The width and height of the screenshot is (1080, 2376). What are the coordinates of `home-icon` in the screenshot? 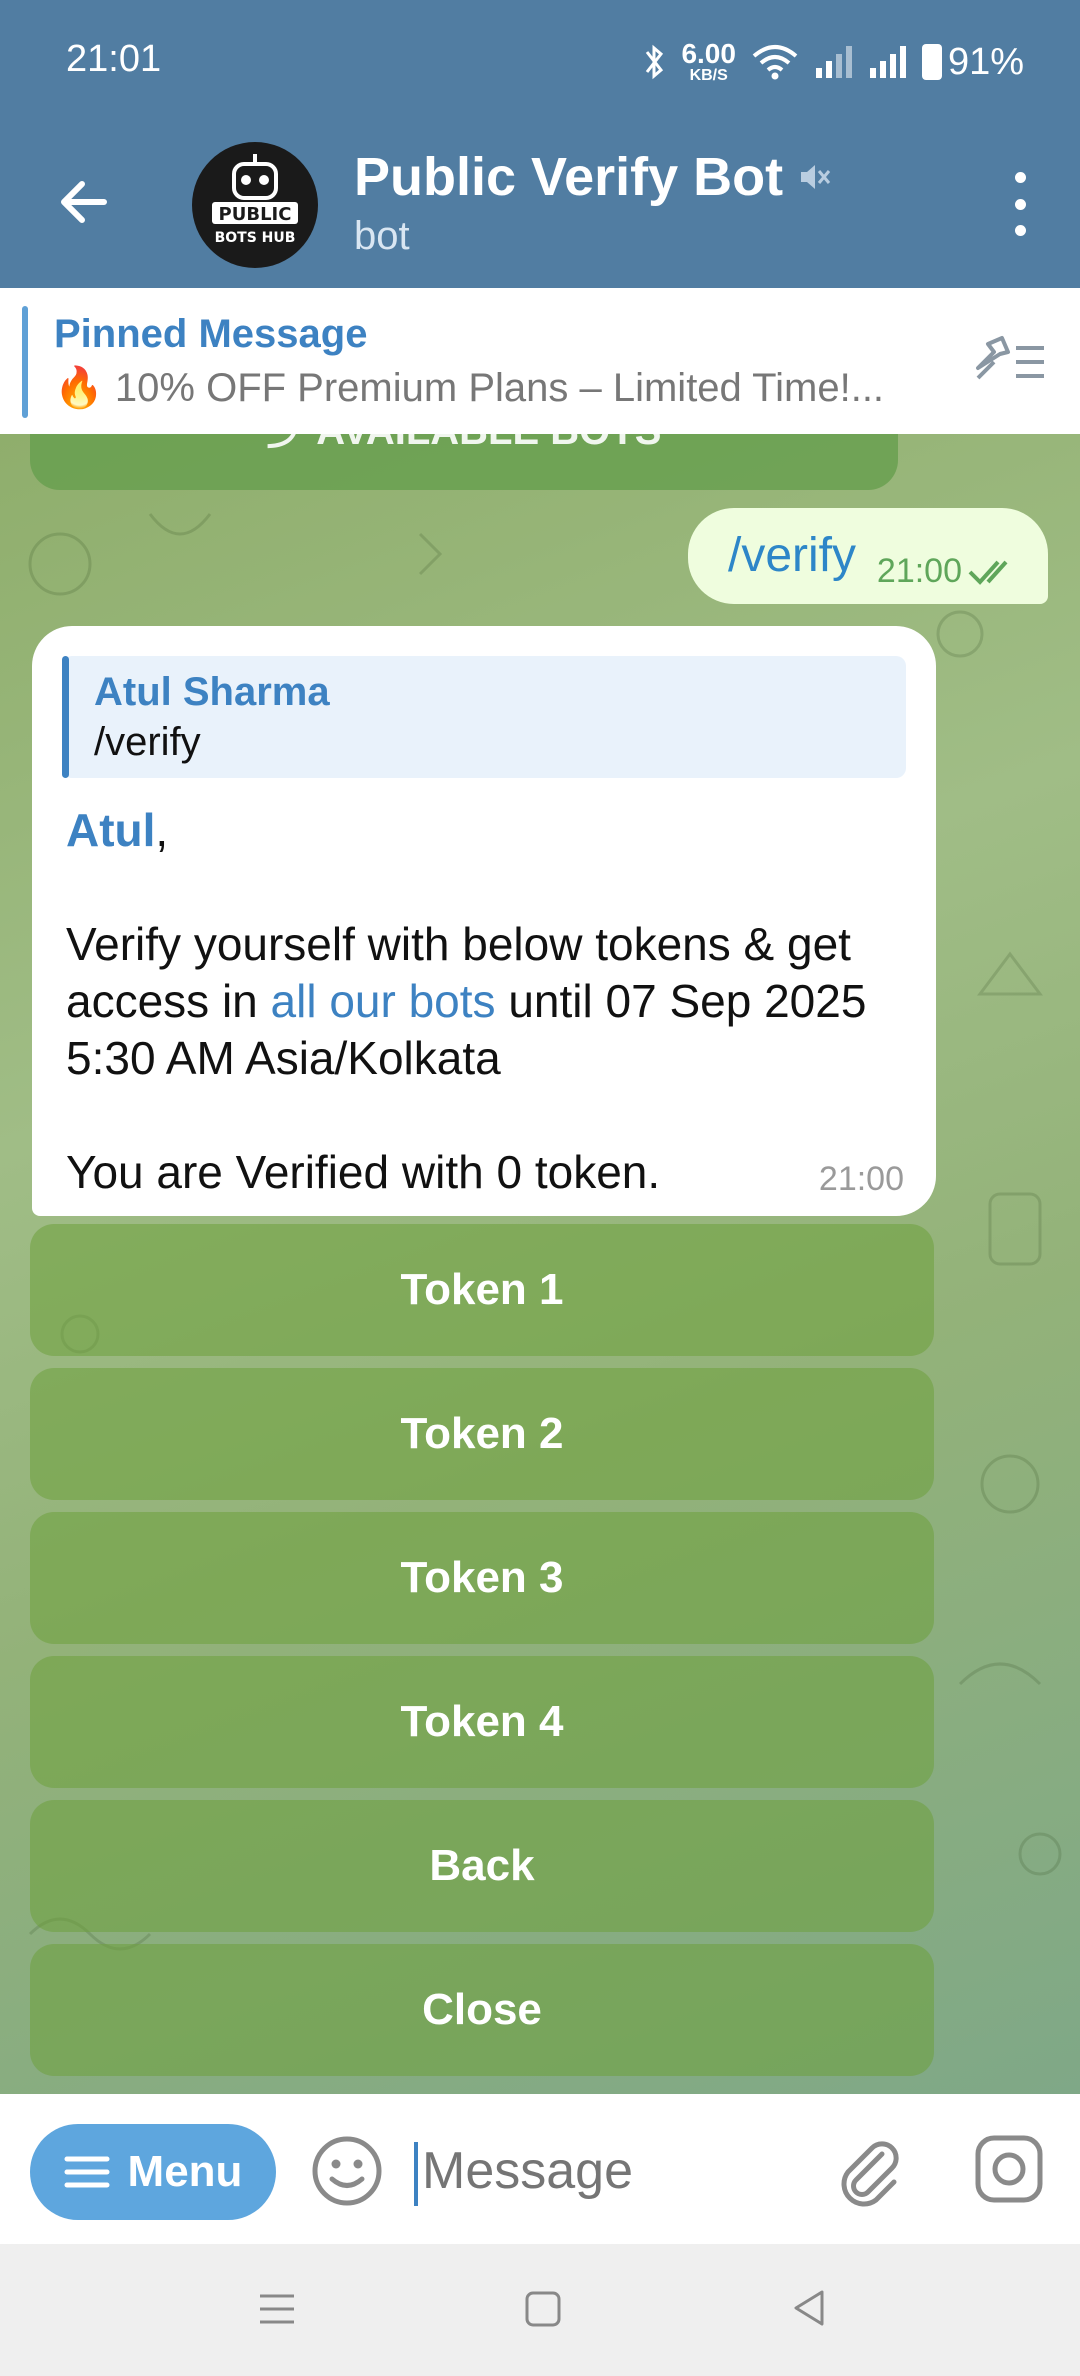 It's located at (543, 2309).